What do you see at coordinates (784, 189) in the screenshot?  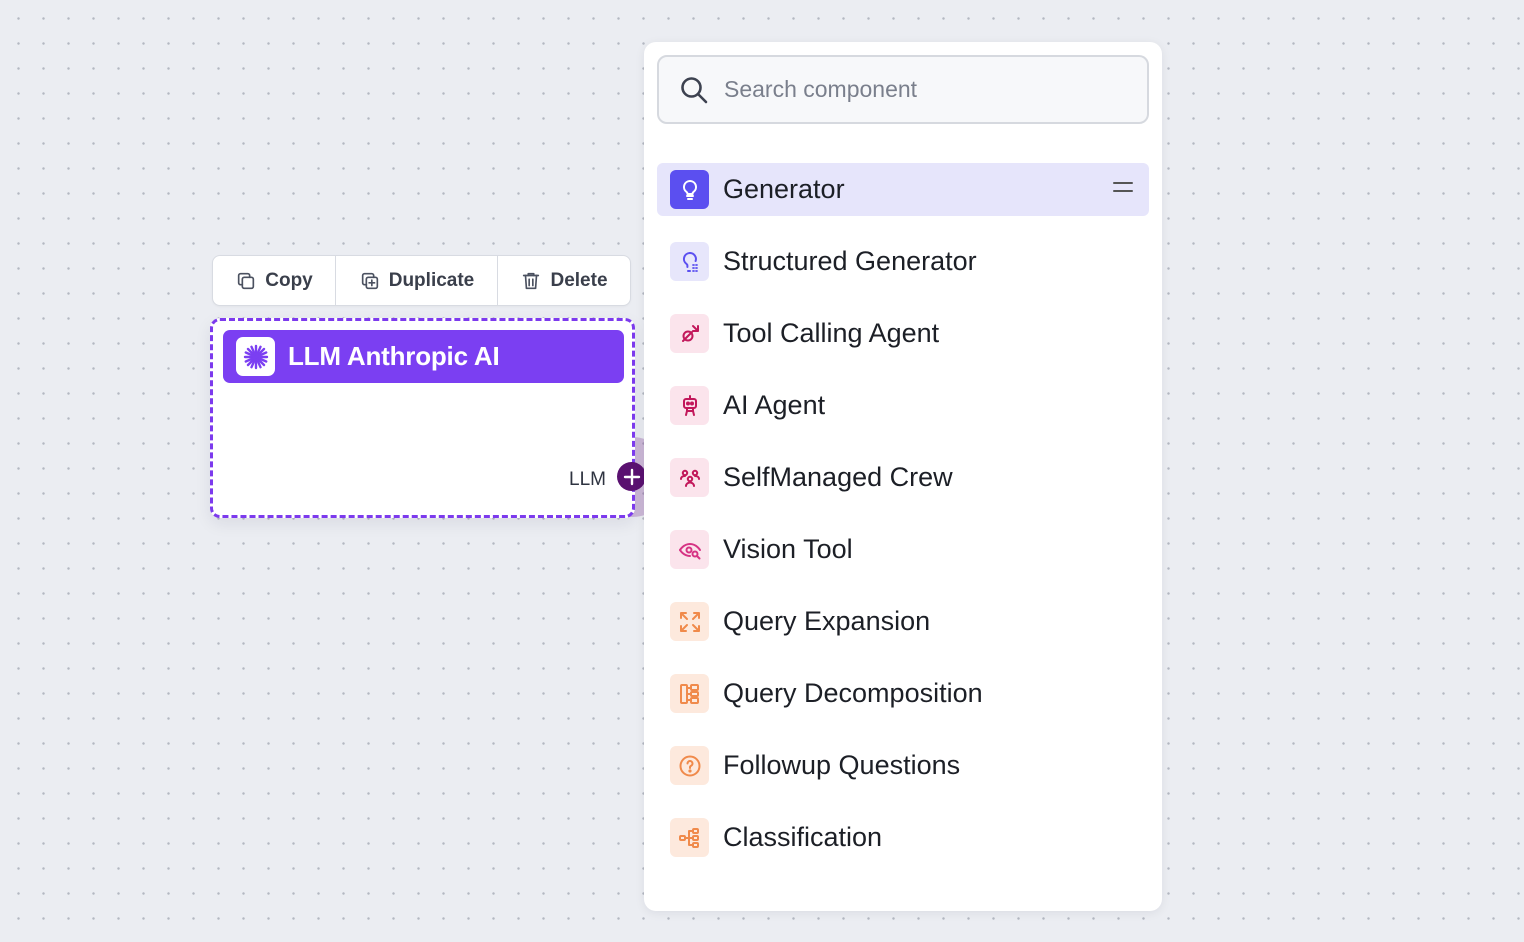 I see `list-item-label: Generator` at bounding box center [784, 189].